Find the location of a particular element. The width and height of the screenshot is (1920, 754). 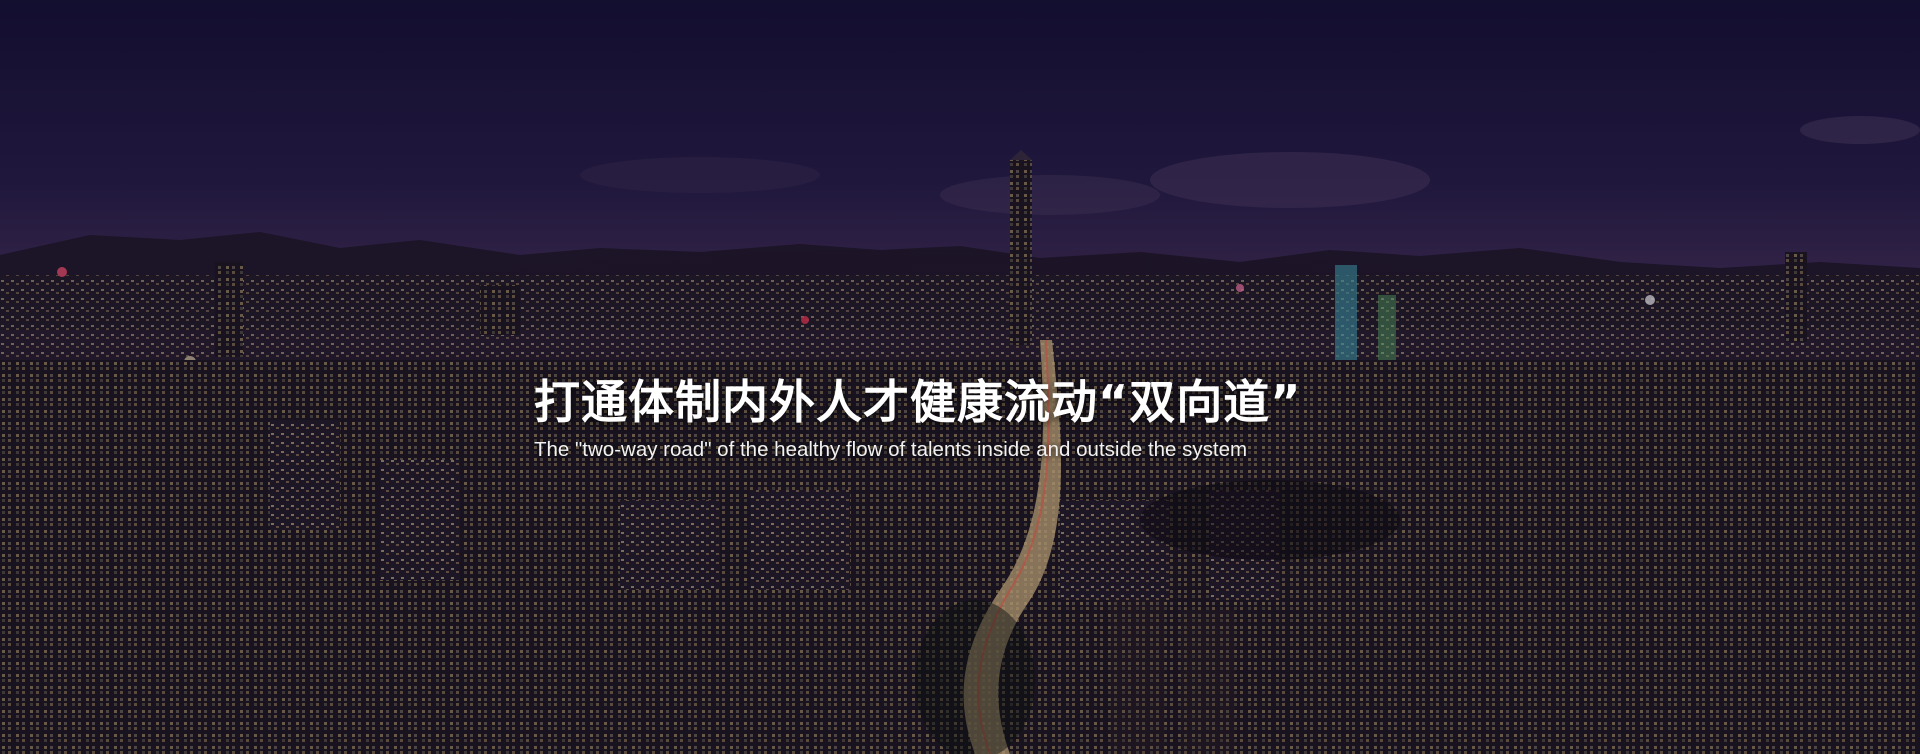

banner-title: 打通体制内外人才健康流动“双向道” is located at coordinates (918, 402).